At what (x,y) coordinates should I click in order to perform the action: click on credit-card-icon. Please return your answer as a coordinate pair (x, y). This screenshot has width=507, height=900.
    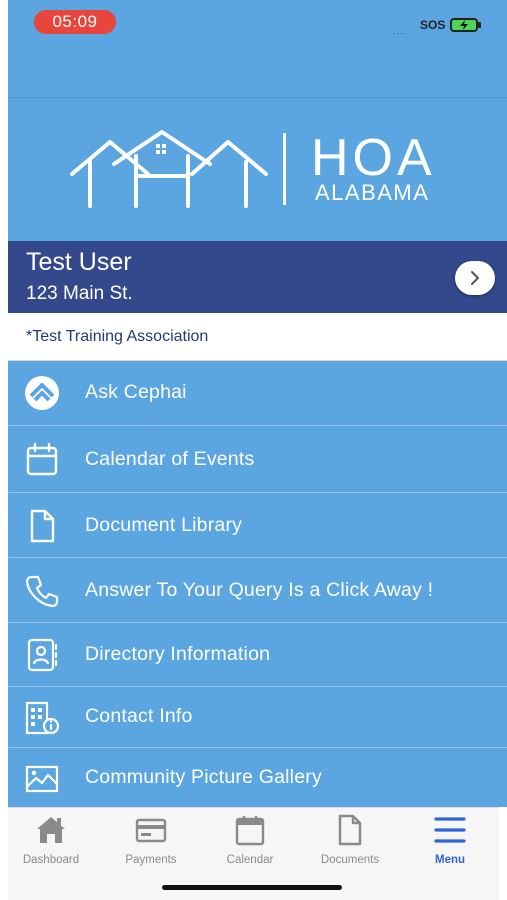
    Looking at the image, I should click on (151, 830).